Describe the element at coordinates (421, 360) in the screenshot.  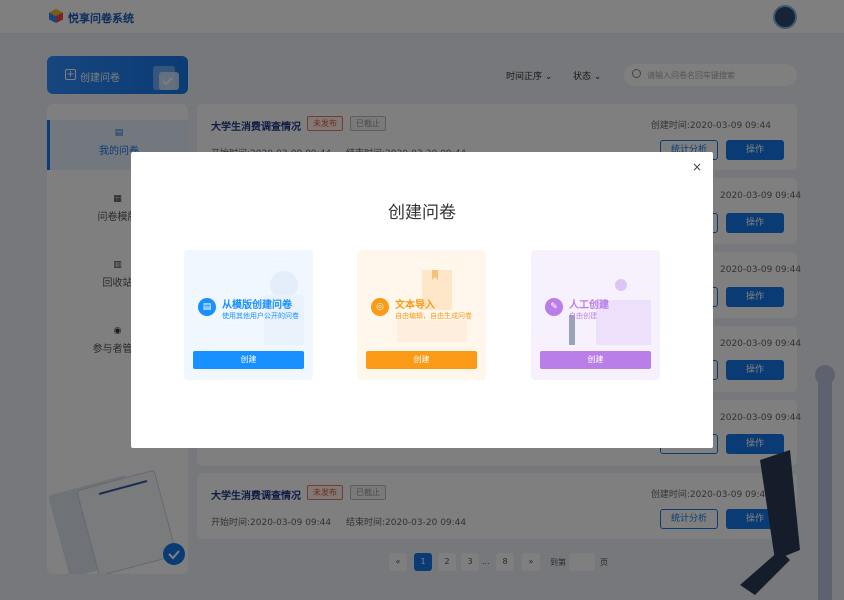
I see `create-text-import-button: 创建` at that location.